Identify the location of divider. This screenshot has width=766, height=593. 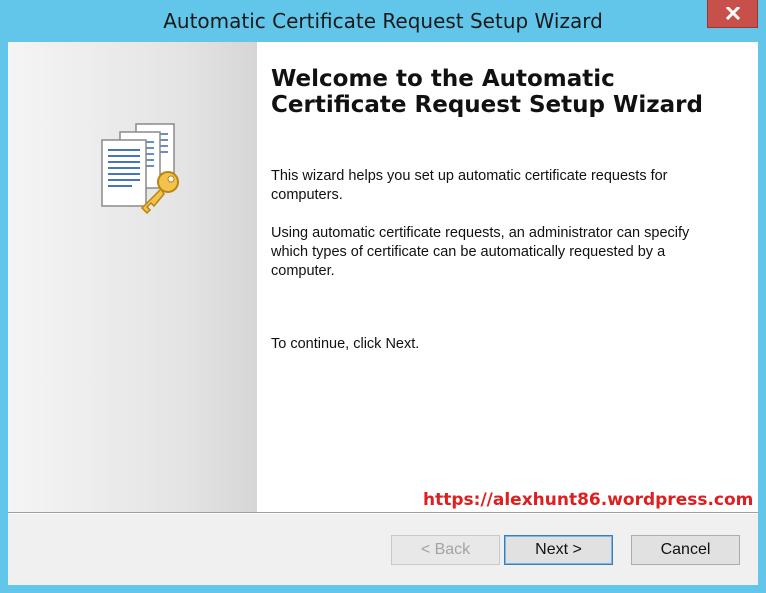
(383, 513).